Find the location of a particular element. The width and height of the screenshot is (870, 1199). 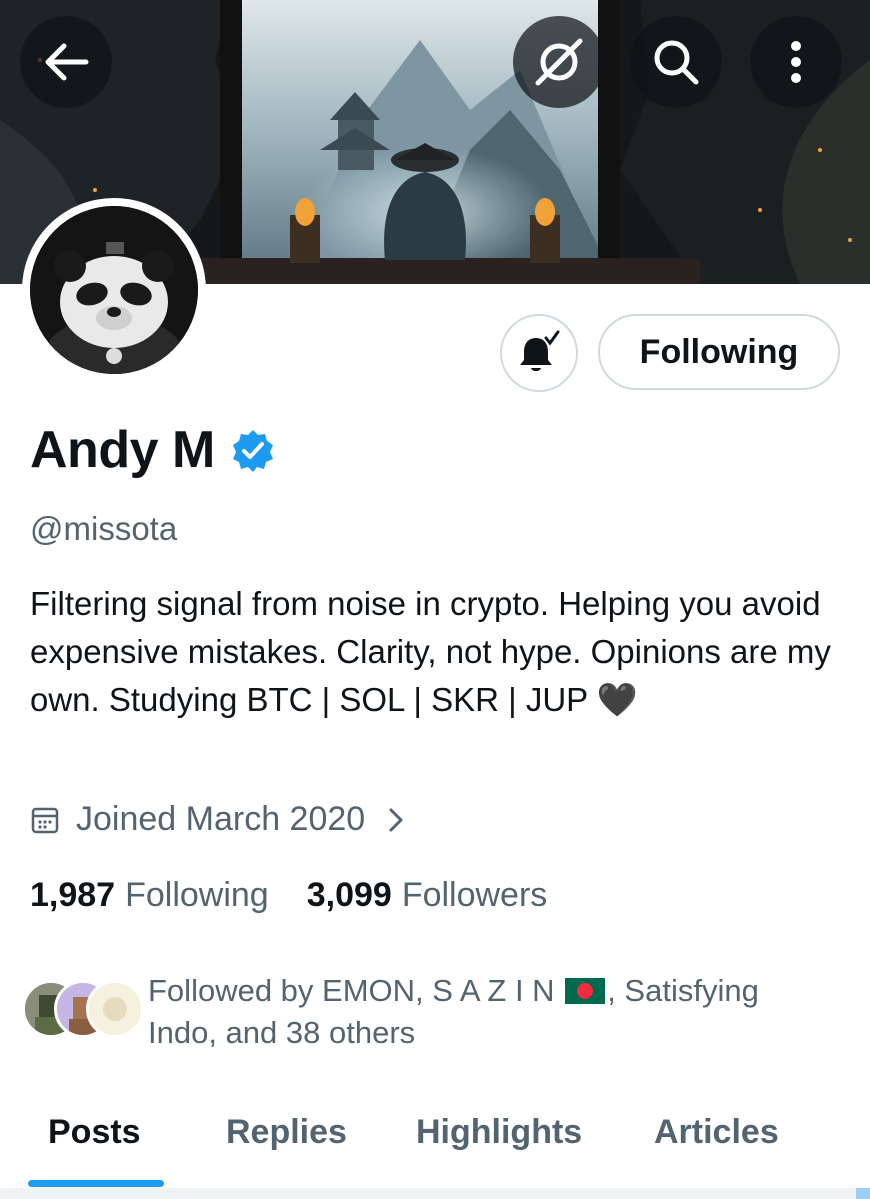

joined-date: Joined March 2020 is located at coordinates (218, 819).